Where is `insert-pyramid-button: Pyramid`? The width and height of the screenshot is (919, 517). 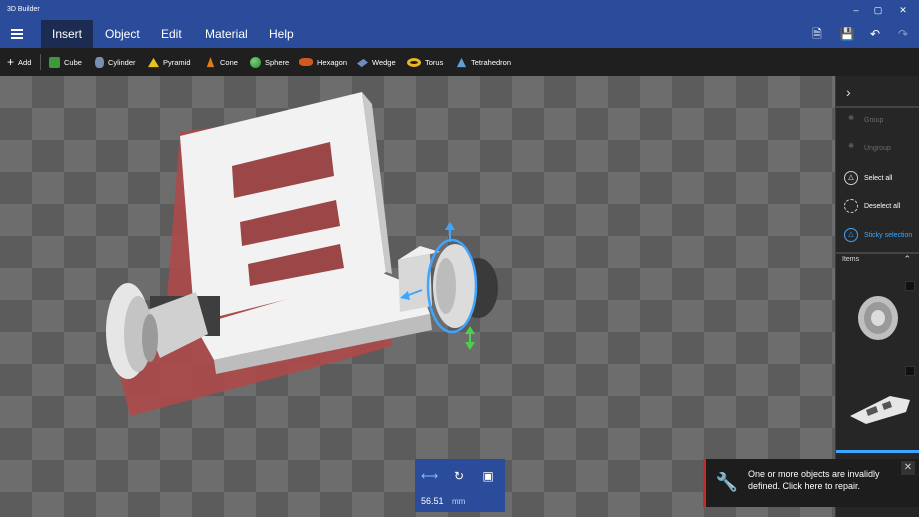
insert-pyramid-button: Pyramid is located at coordinates (169, 62).